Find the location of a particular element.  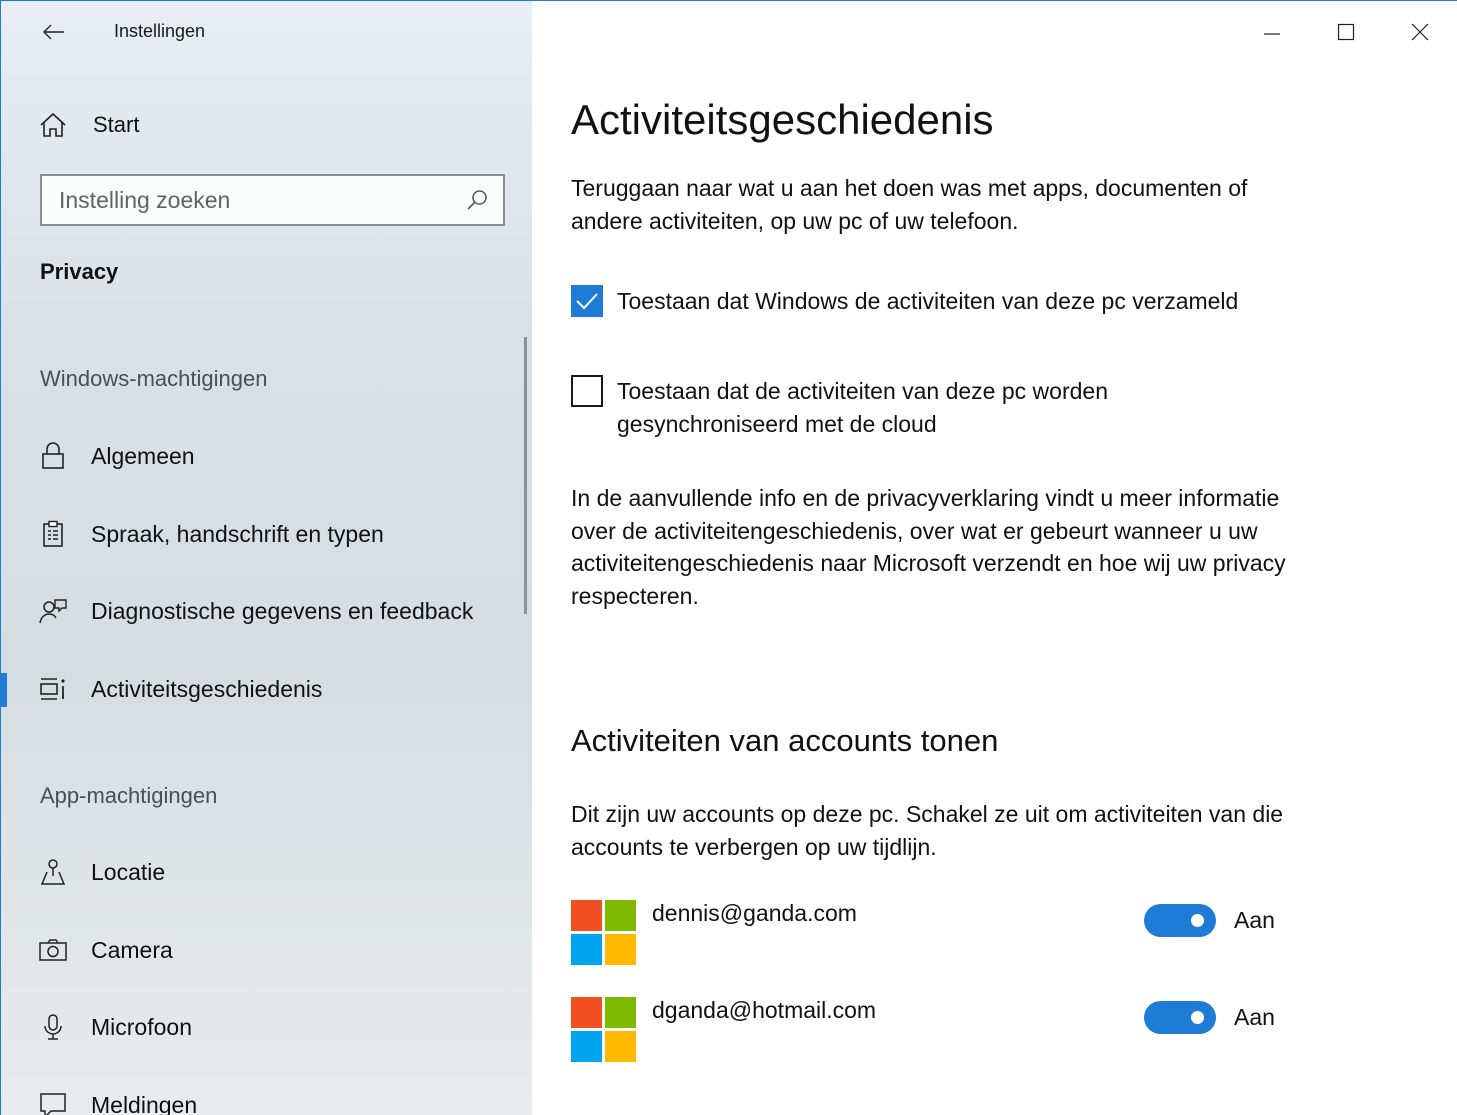

sidebar-item-label: Camera is located at coordinates (132, 949).